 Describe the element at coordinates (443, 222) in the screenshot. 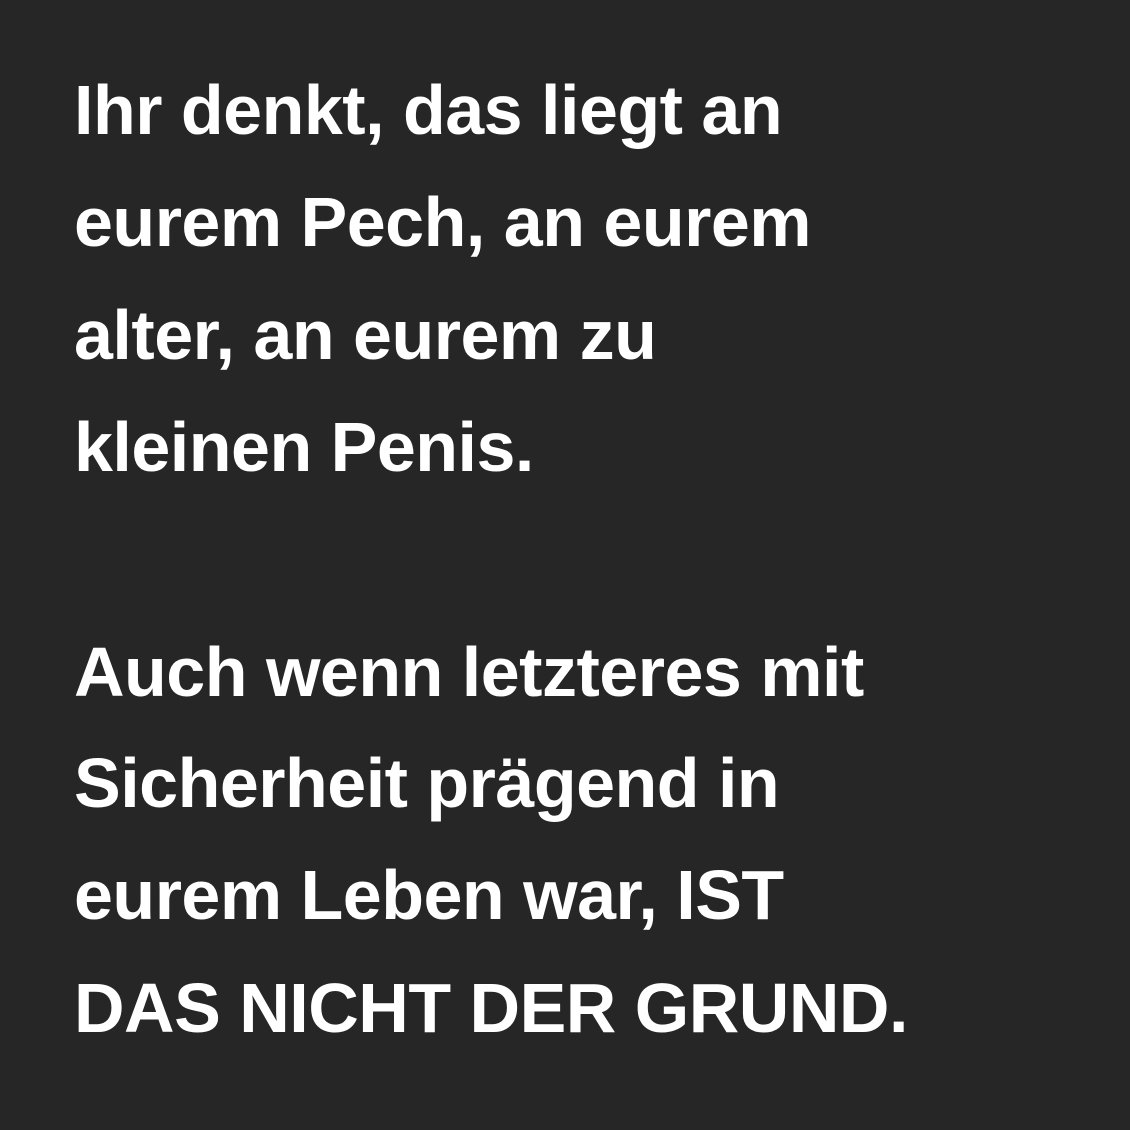

I see `text-line: eurem Pech, an eurem` at that location.